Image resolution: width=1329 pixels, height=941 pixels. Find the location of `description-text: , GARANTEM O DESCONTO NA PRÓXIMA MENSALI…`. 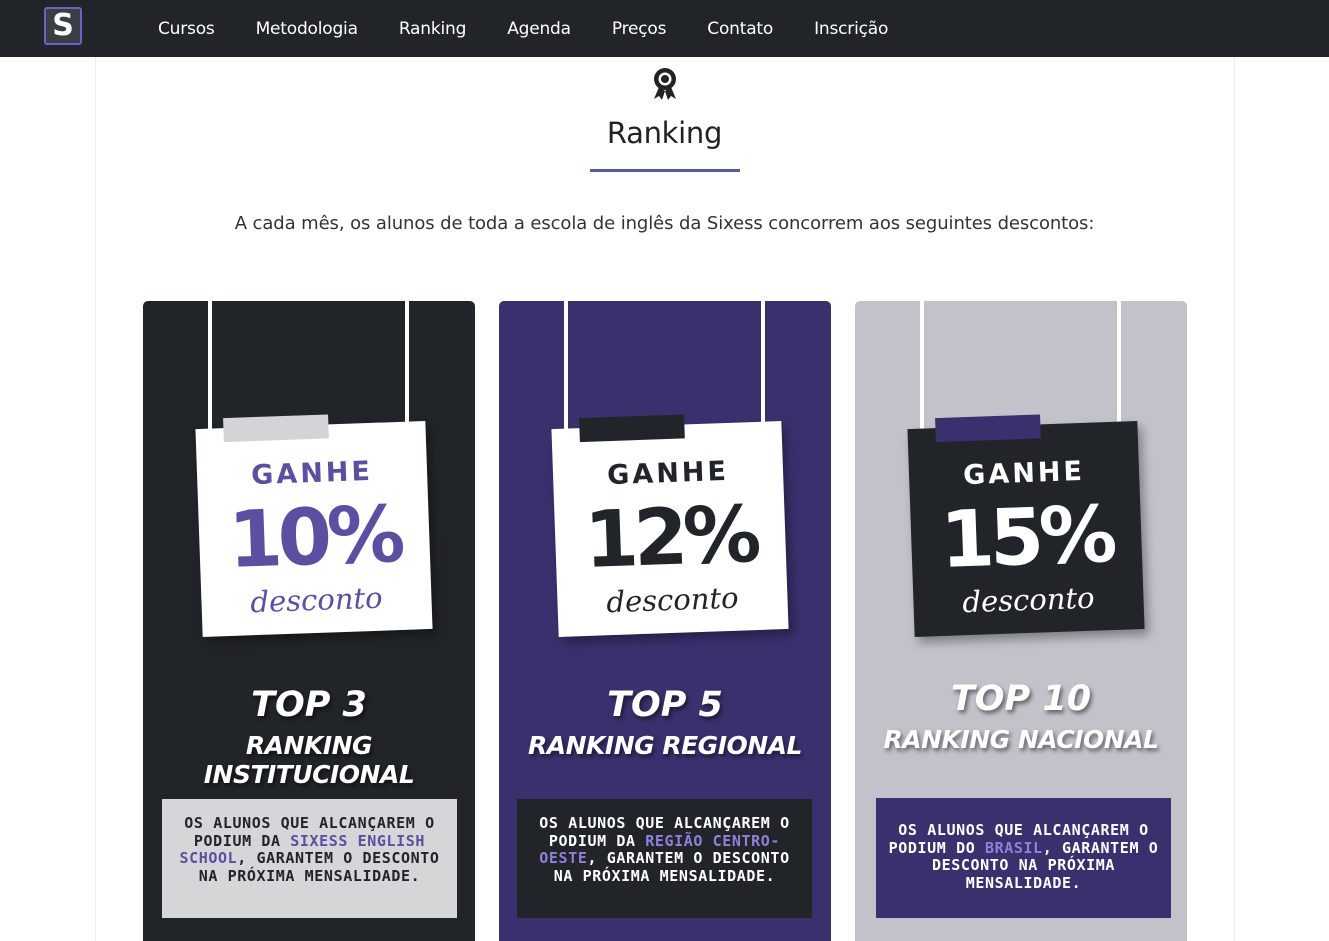

description-text: , GARANTEM O DESCONTO NA PRÓXIMA MENSALI… is located at coordinates (671, 867).